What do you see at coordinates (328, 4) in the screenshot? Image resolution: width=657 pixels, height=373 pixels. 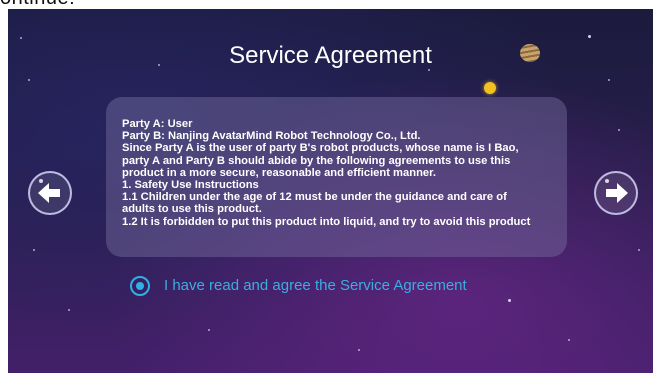 I see `top-cutoff-strip: ontinue:` at bounding box center [328, 4].